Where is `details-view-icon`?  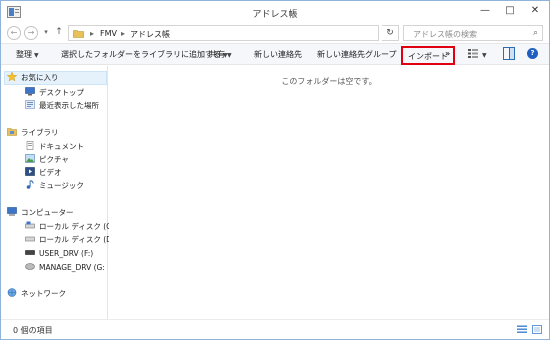 details-view-icon is located at coordinates (522, 329).